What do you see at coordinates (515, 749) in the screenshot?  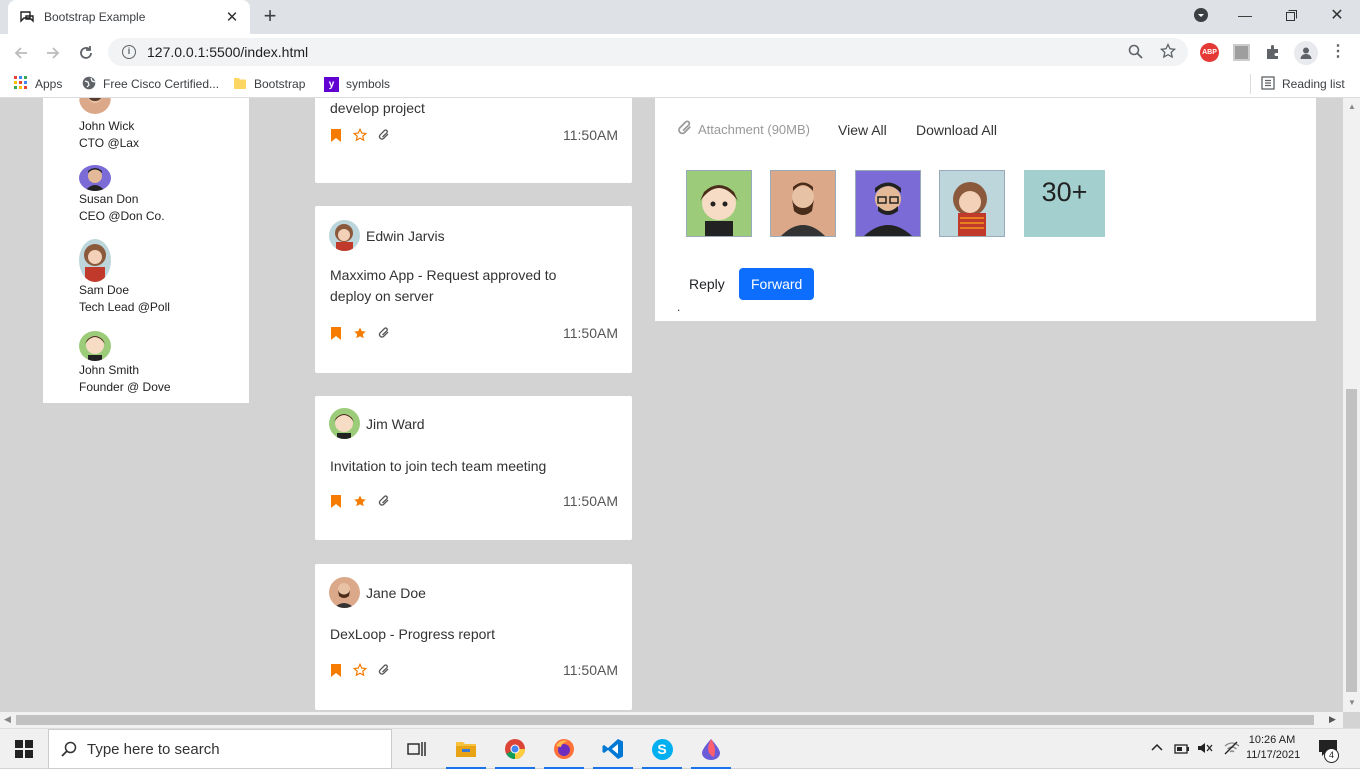 I see `chrome-icon` at bounding box center [515, 749].